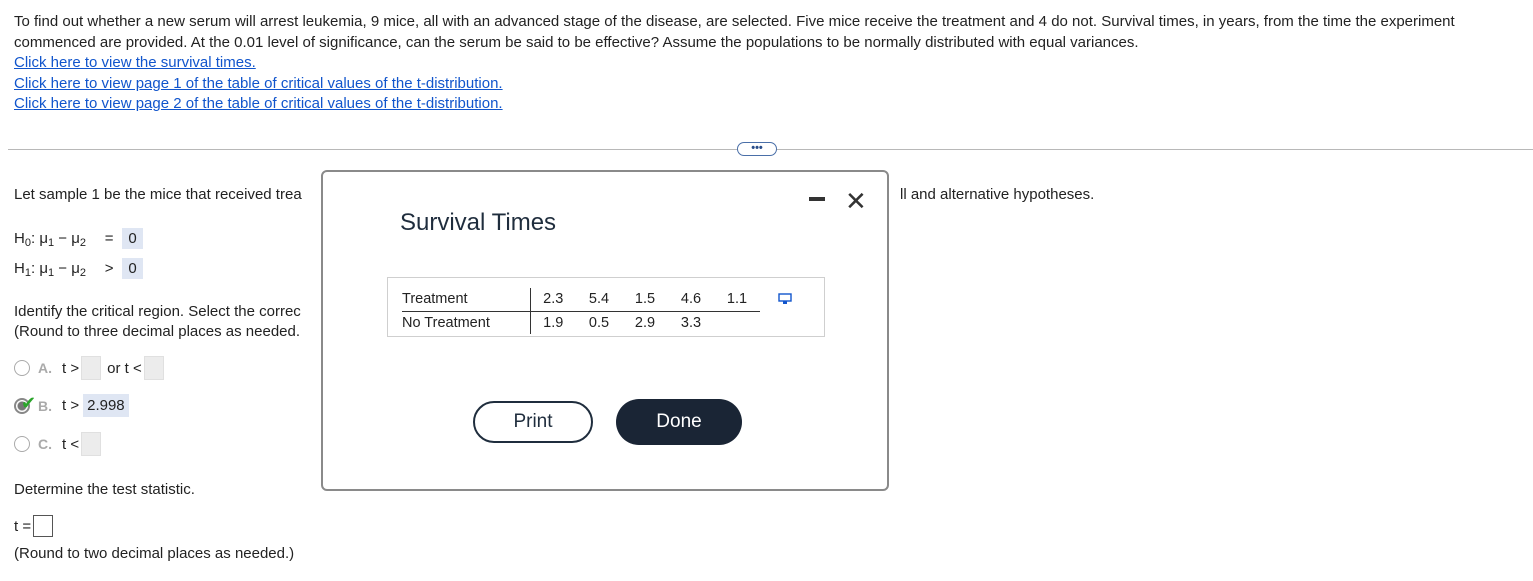  I want to click on null-hypothesis: H0: μ1 − μ2 = 0, so click(78, 238).